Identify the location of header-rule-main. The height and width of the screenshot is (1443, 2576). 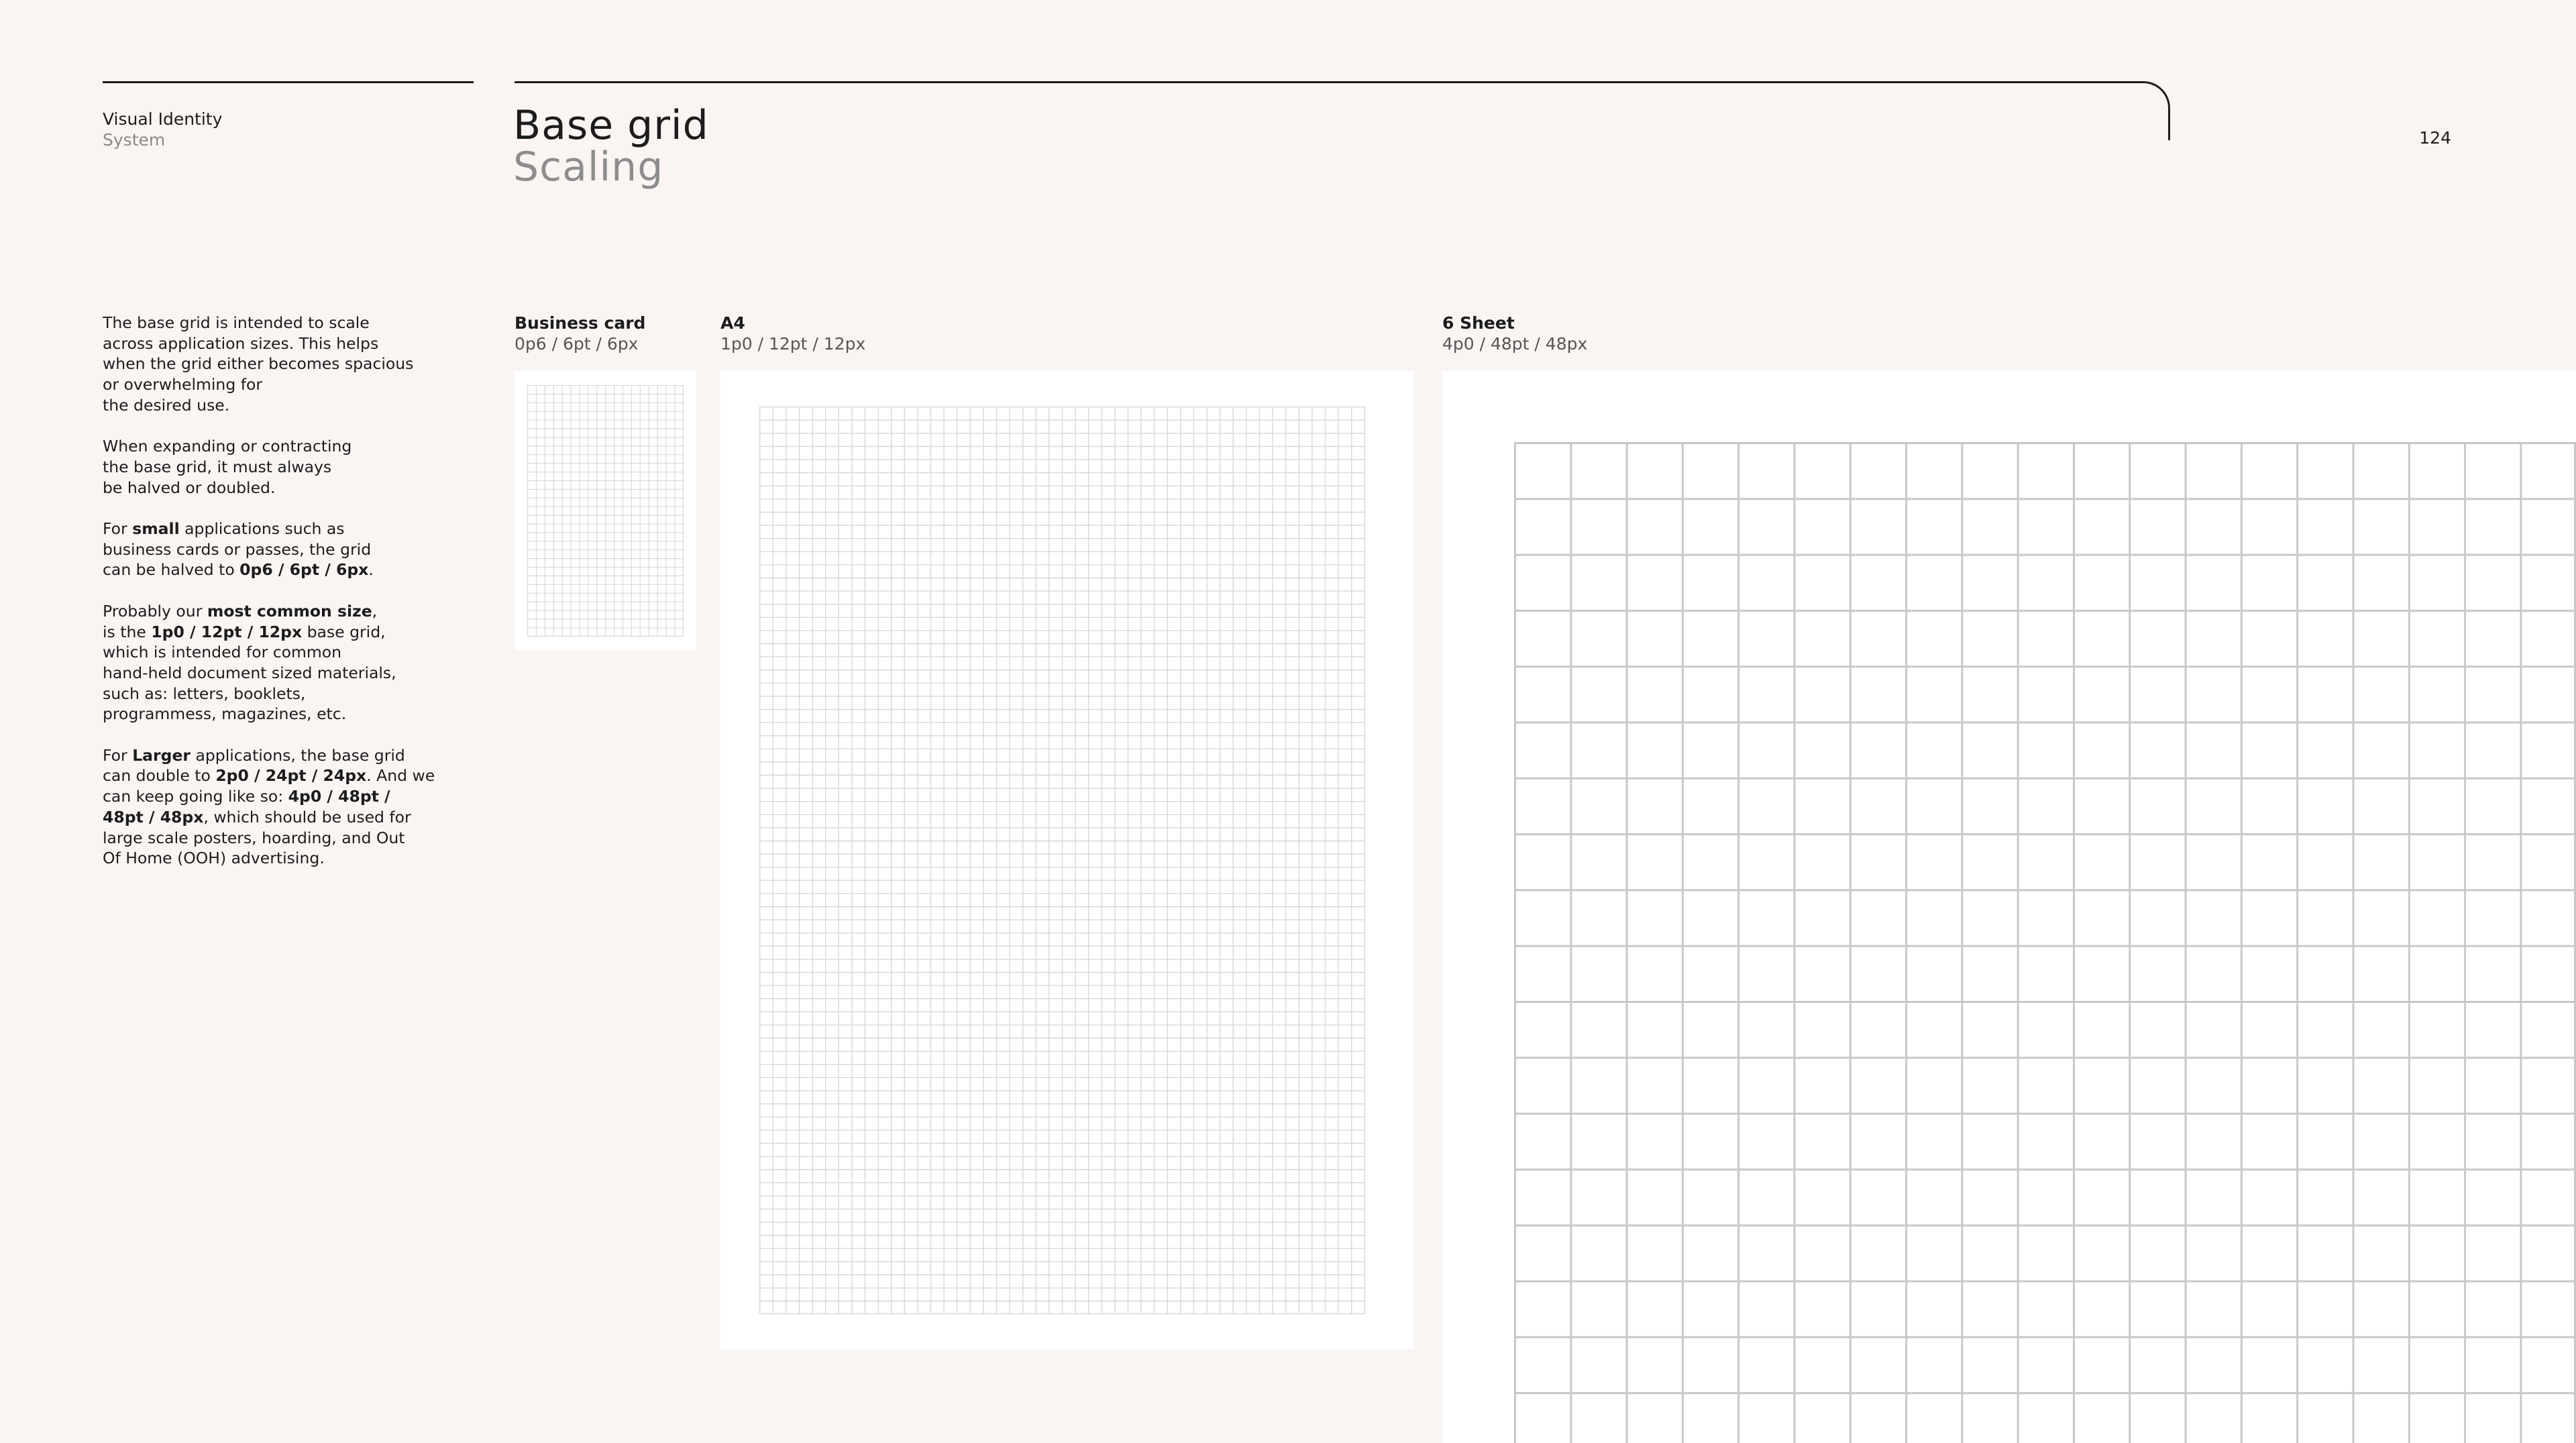
(1342, 111).